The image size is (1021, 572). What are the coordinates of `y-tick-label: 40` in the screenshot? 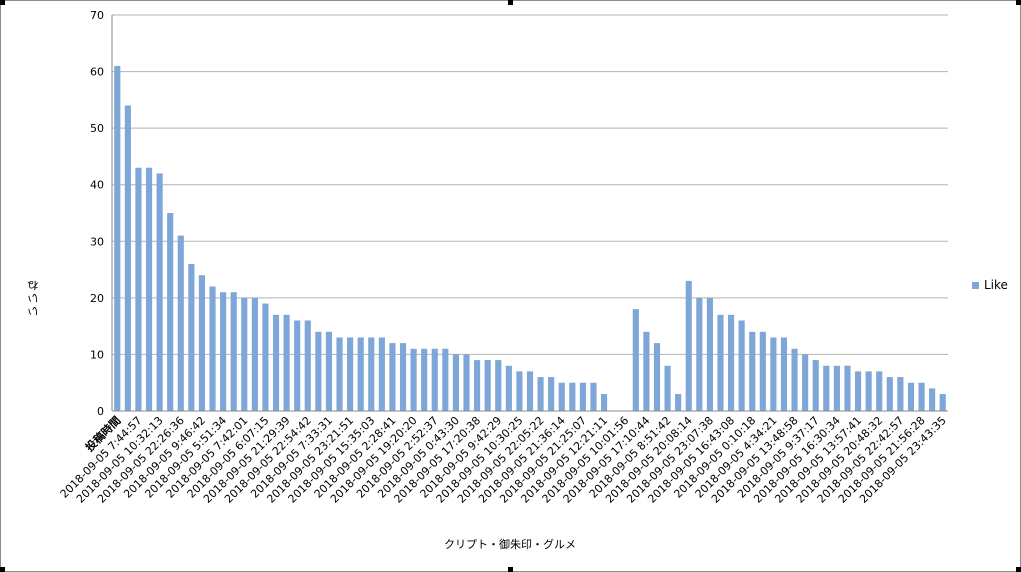 It's located at (97, 185).